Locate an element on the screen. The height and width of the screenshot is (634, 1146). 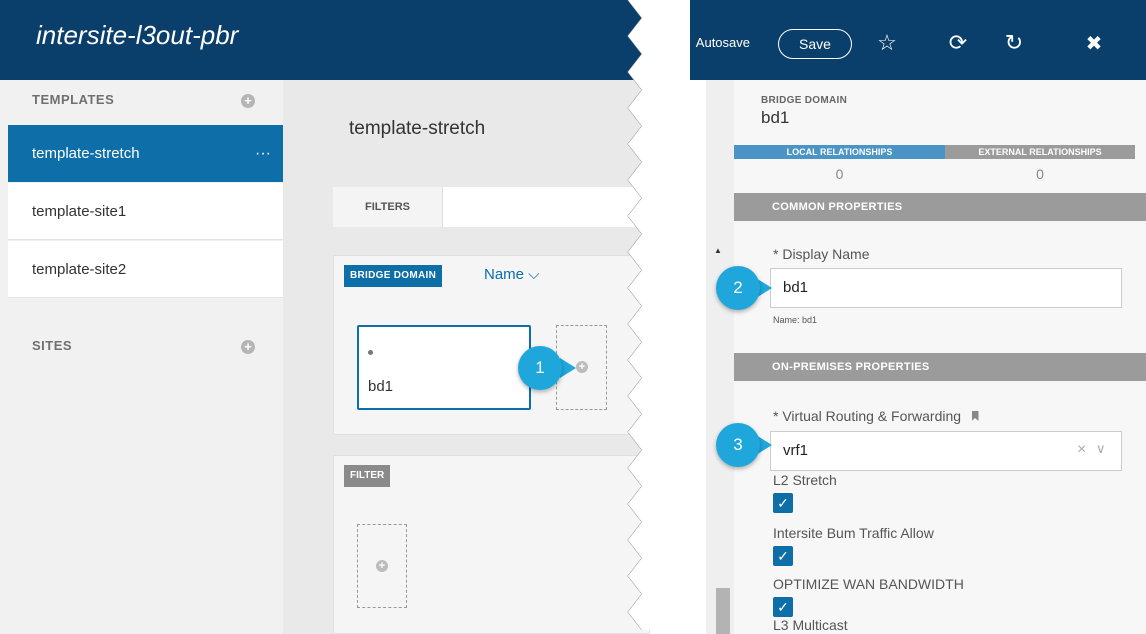
template-name: template-stretch is located at coordinates (417, 128).